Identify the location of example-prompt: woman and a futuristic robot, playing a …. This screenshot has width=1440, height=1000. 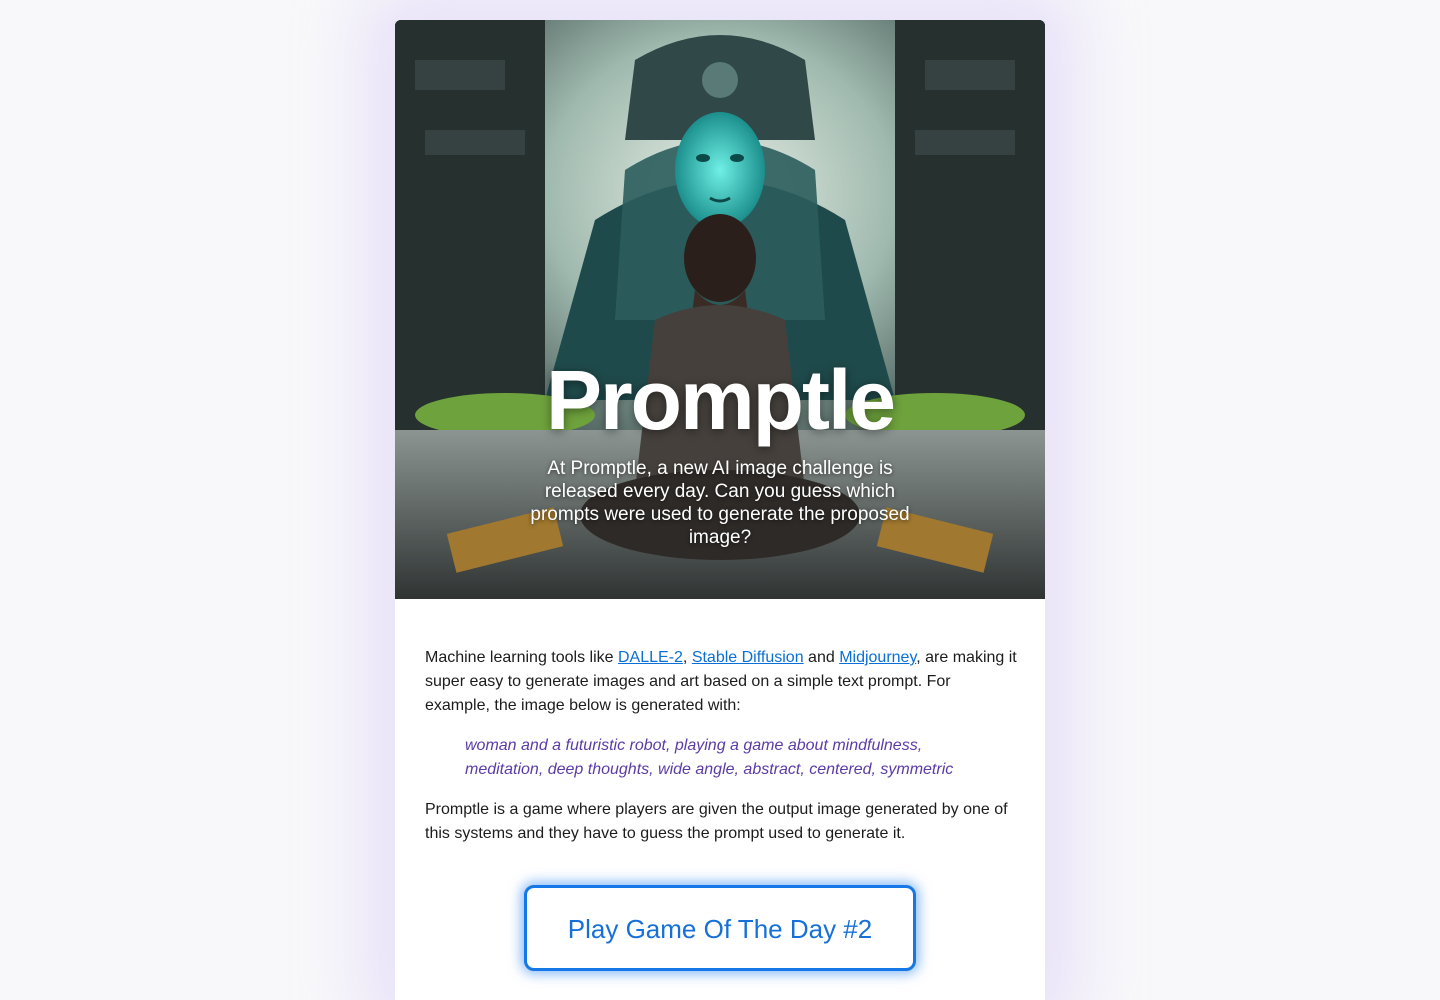
(709, 757).